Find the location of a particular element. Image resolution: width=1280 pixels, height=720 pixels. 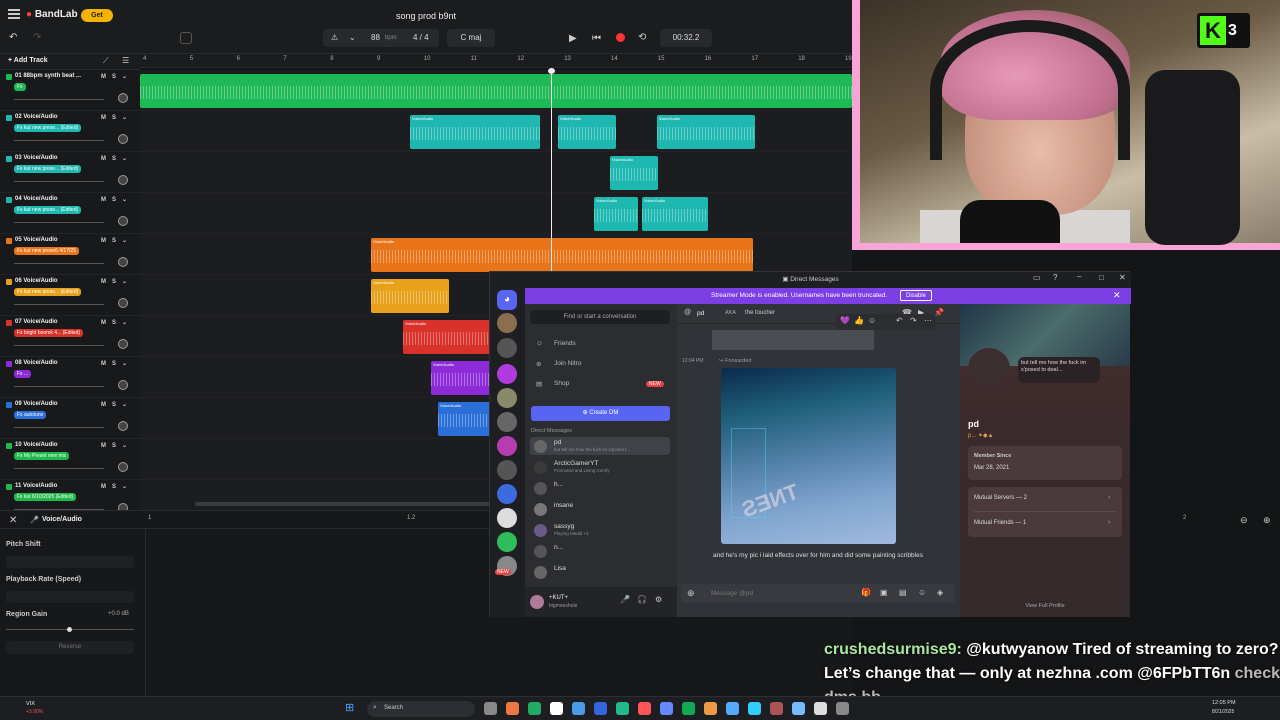

user-avatar is located at coordinates (537, 602).